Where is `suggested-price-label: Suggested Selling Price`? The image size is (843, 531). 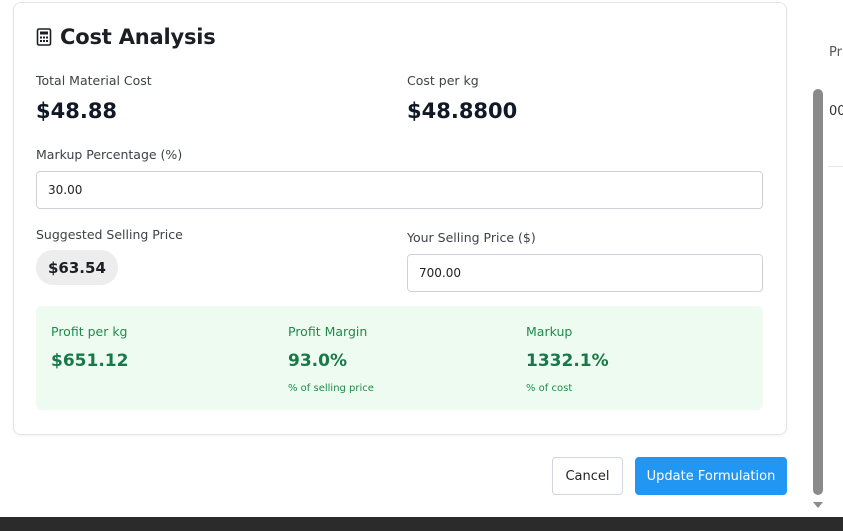 suggested-price-label: Suggested Selling Price is located at coordinates (109, 234).